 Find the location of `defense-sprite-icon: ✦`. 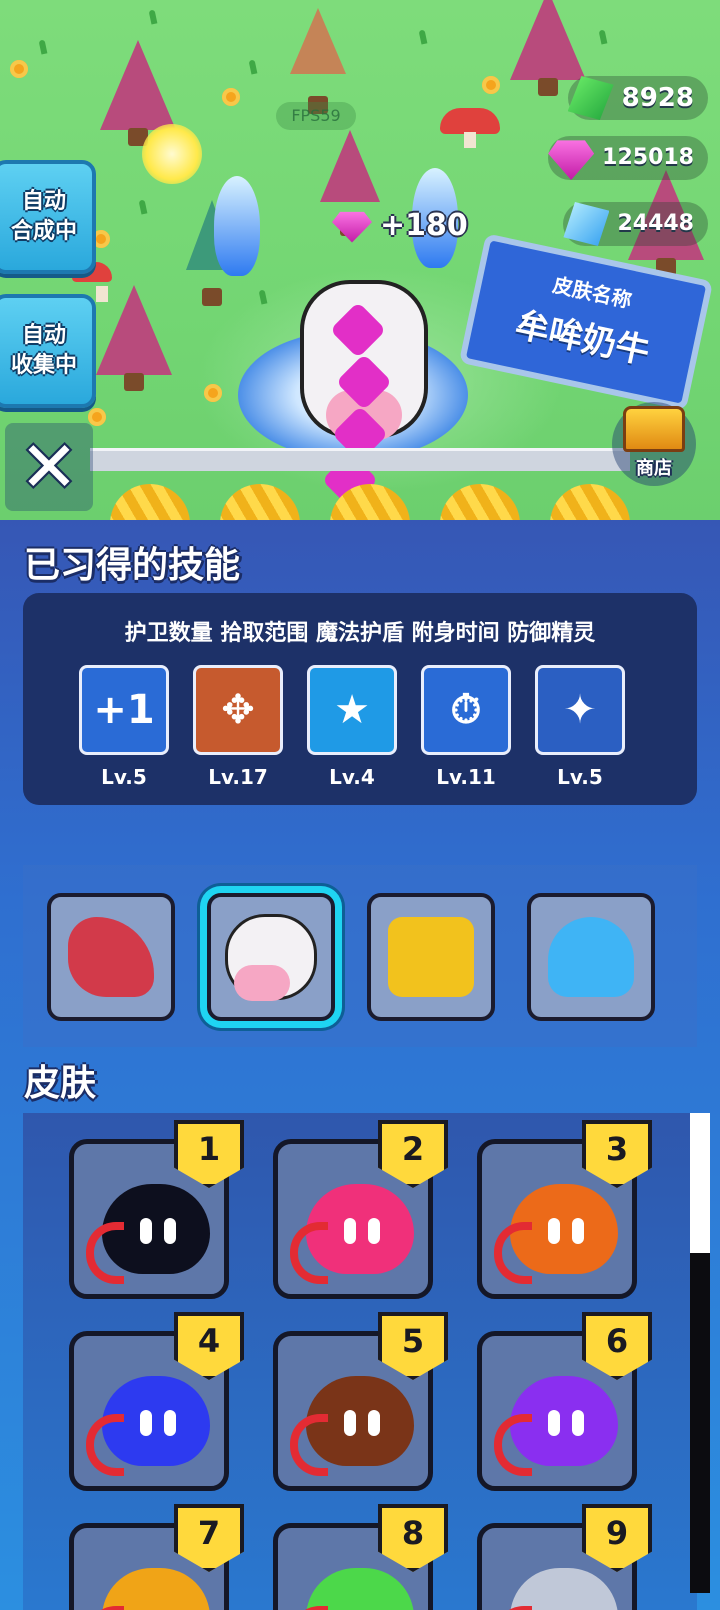

defense-sprite-icon: ✦ is located at coordinates (580, 710).